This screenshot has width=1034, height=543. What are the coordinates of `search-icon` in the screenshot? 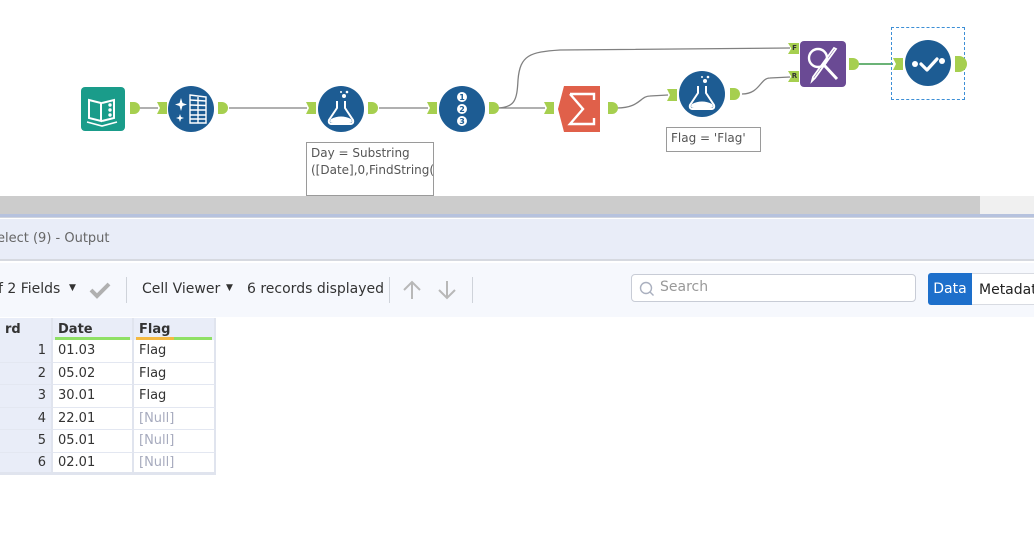 It's located at (646, 288).